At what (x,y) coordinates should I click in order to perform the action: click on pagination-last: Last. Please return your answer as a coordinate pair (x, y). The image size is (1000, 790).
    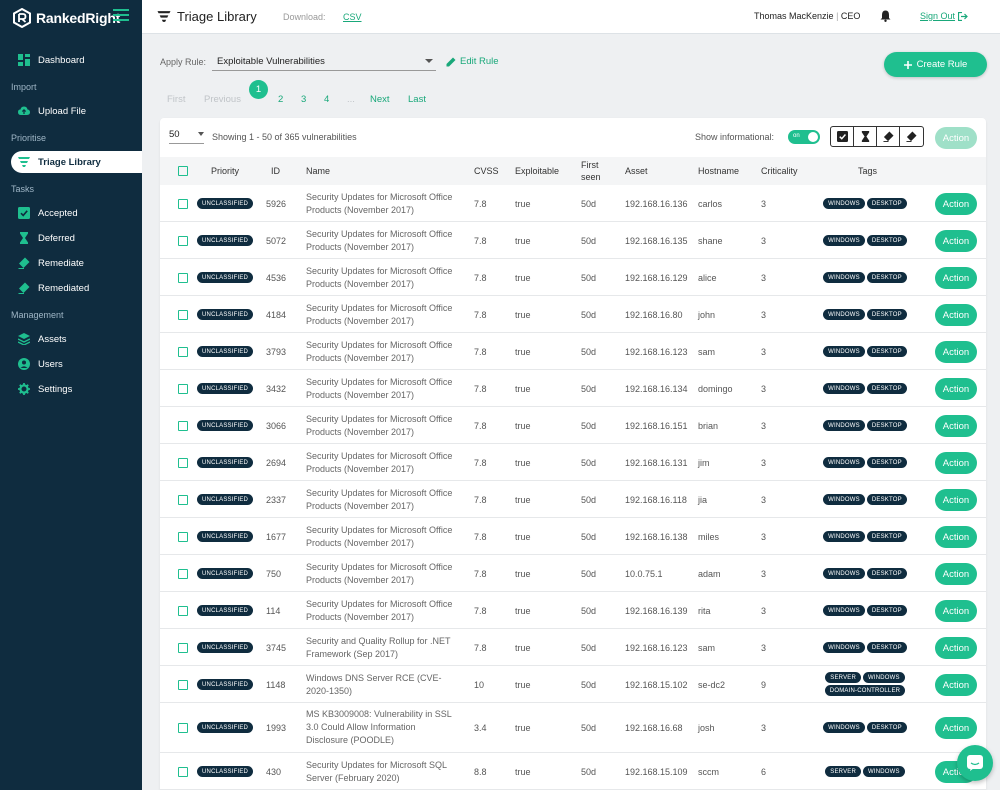
    Looking at the image, I should click on (417, 99).